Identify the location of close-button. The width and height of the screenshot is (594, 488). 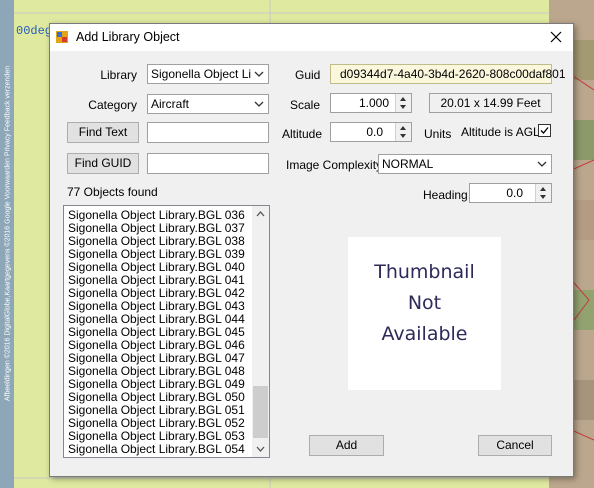
(556, 37).